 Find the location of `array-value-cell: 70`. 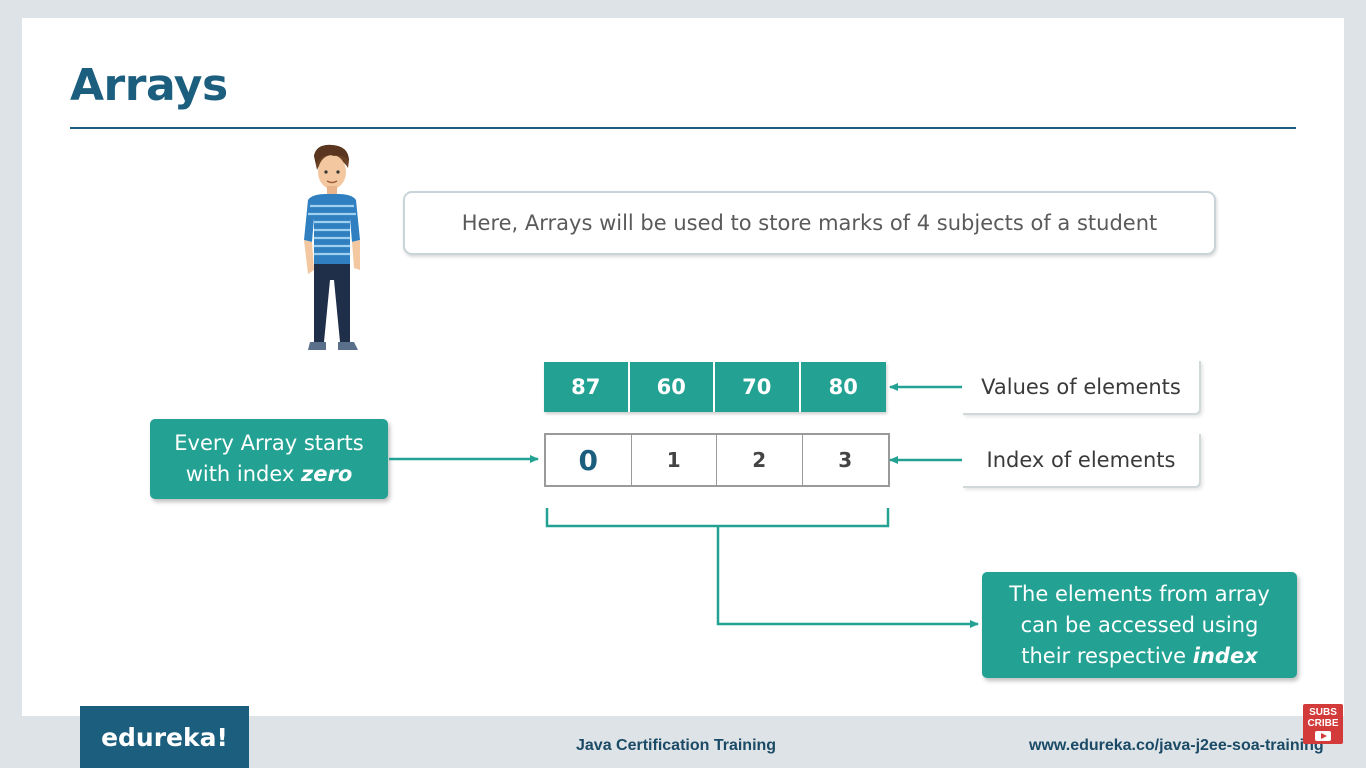

array-value-cell: 70 is located at coordinates (758, 387).